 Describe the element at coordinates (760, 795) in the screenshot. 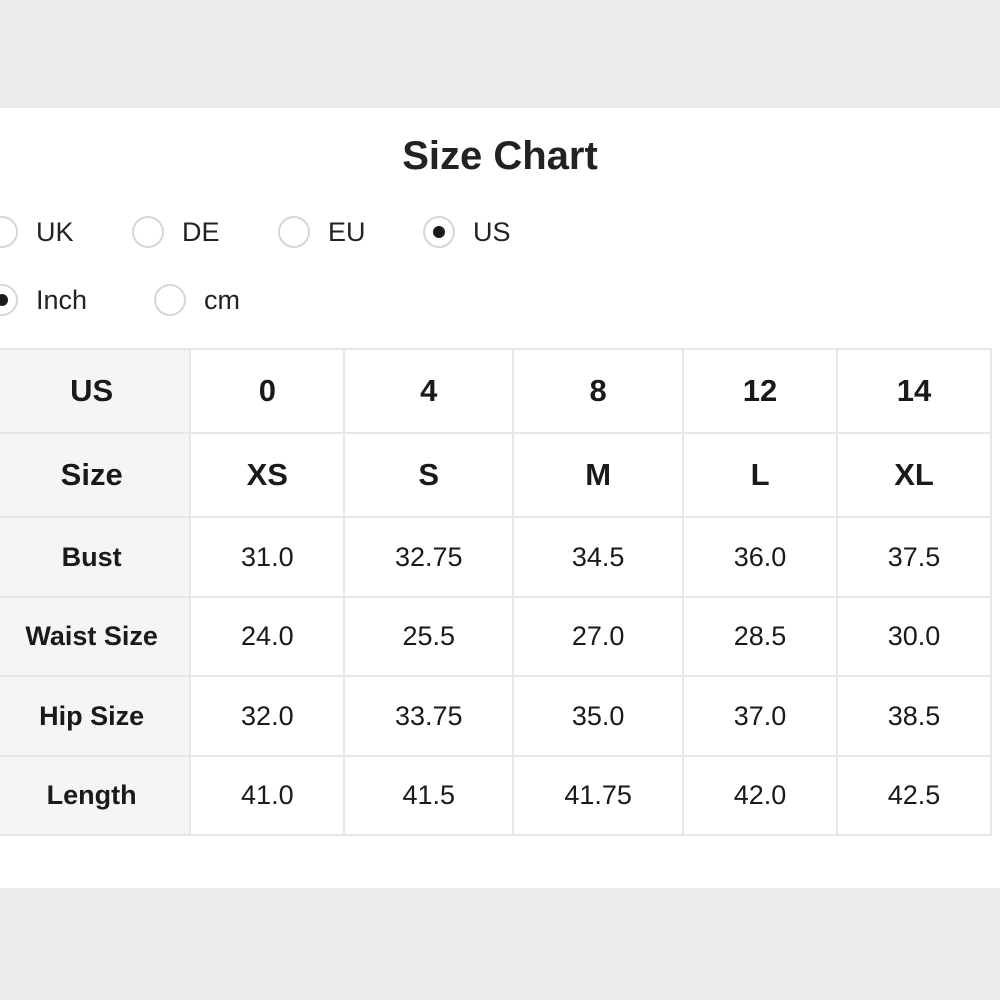

I see `table-cell: 42.0` at that location.